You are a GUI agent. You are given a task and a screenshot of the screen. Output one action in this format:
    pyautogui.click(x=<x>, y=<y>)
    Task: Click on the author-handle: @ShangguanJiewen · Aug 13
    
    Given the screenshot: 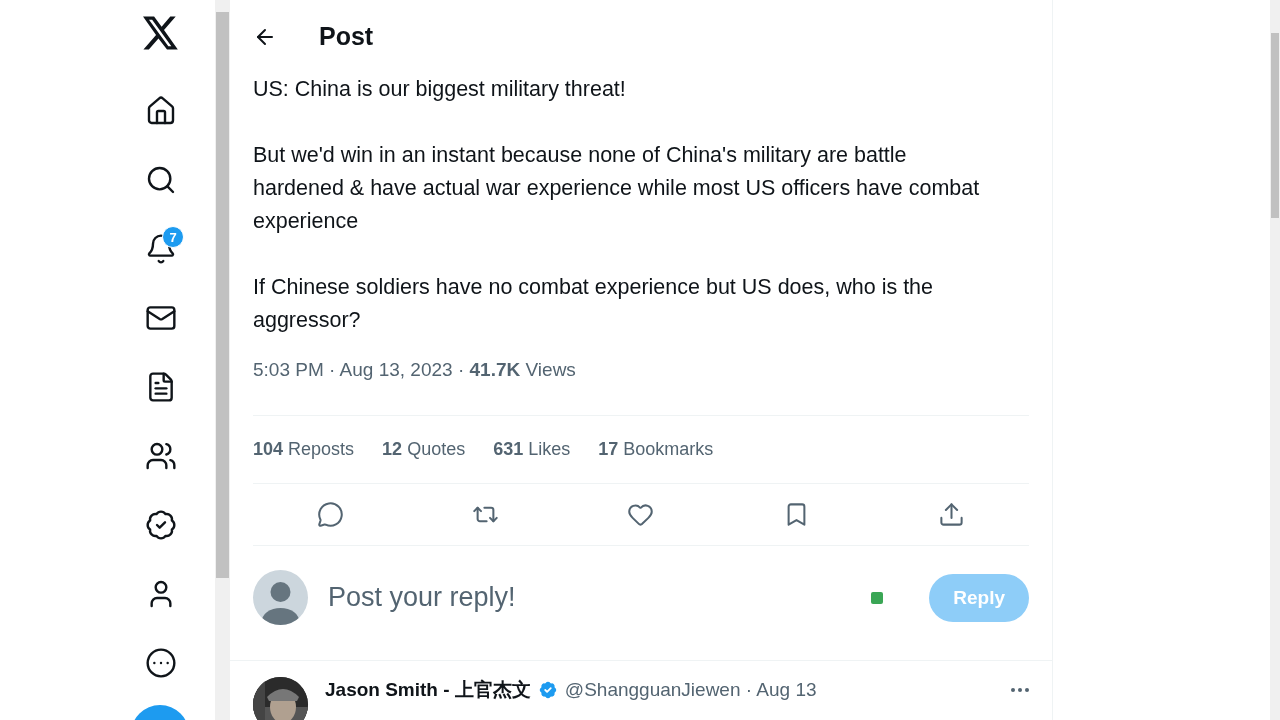 What is the action you would take?
    pyautogui.click(x=690, y=690)
    